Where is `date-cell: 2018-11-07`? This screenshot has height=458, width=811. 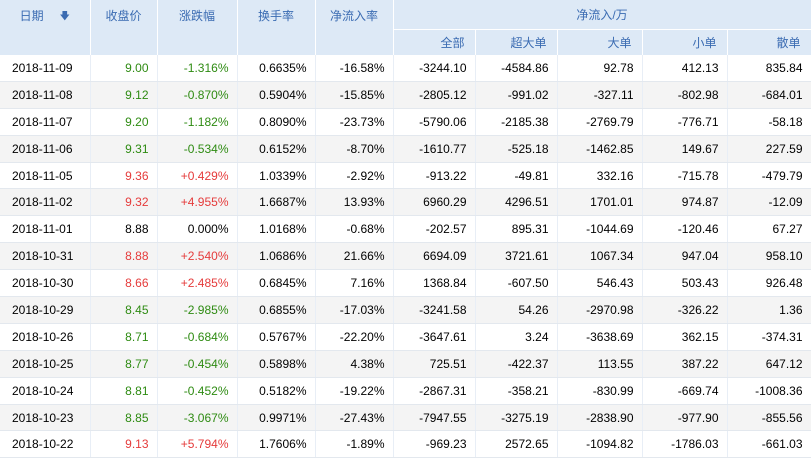
date-cell: 2018-11-07 is located at coordinates (45, 122).